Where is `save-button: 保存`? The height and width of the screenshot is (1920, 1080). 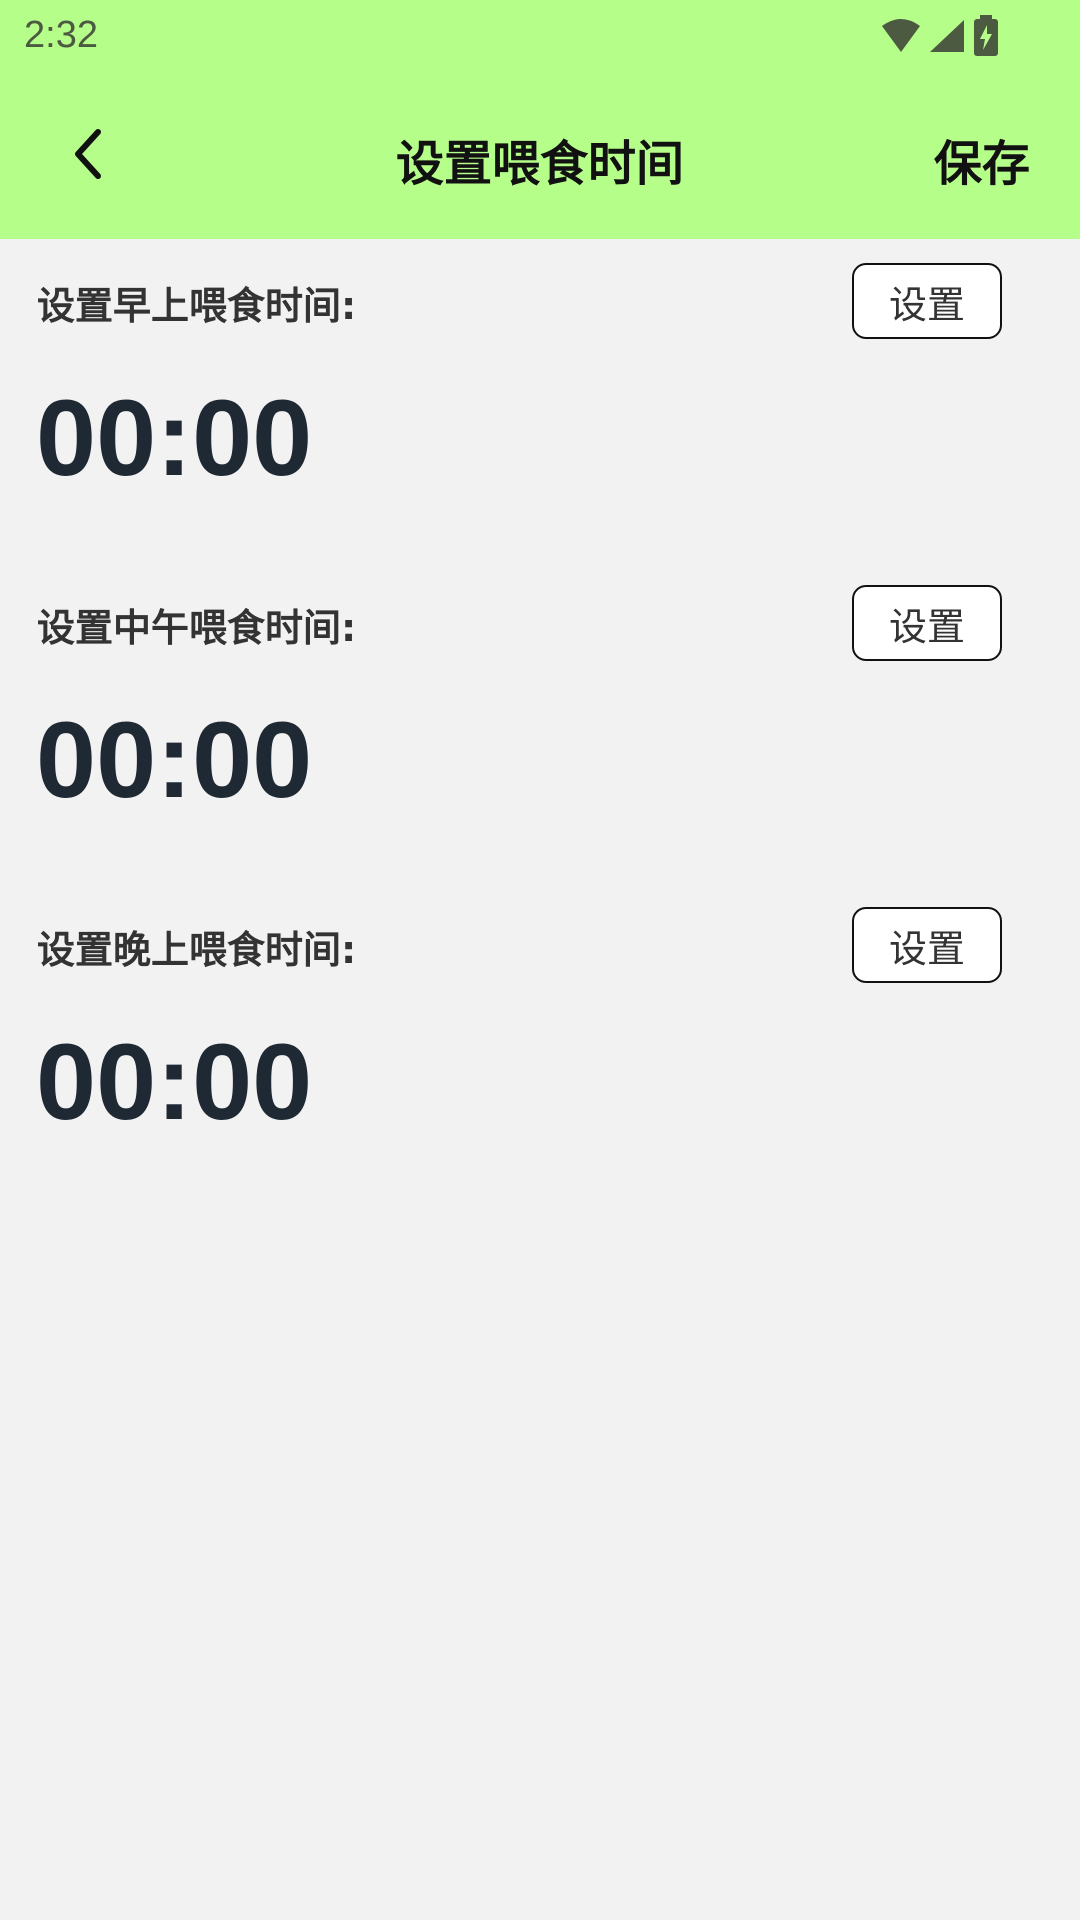 save-button: 保存 is located at coordinates (982, 159).